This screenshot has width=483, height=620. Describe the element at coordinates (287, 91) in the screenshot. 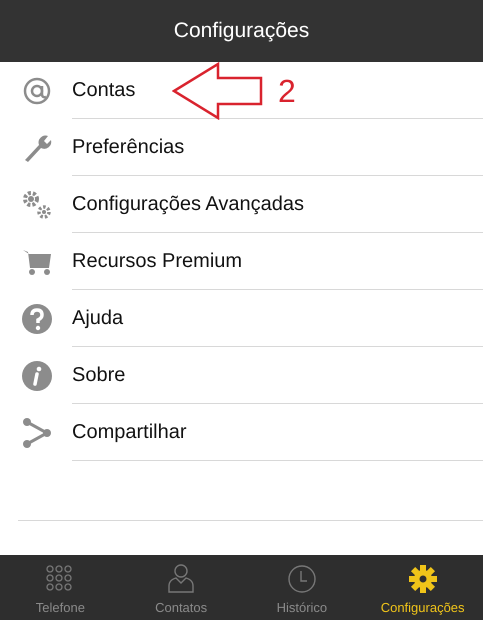

I see `annotation-number: 2` at that location.